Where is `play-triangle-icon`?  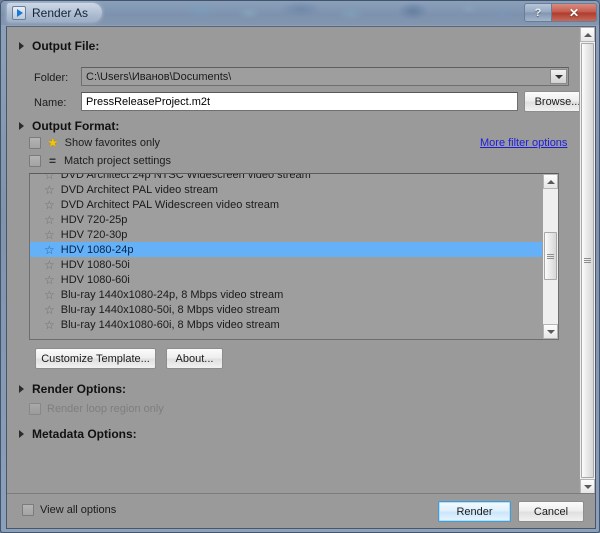
play-triangle-icon is located at coordinates (19, 12).